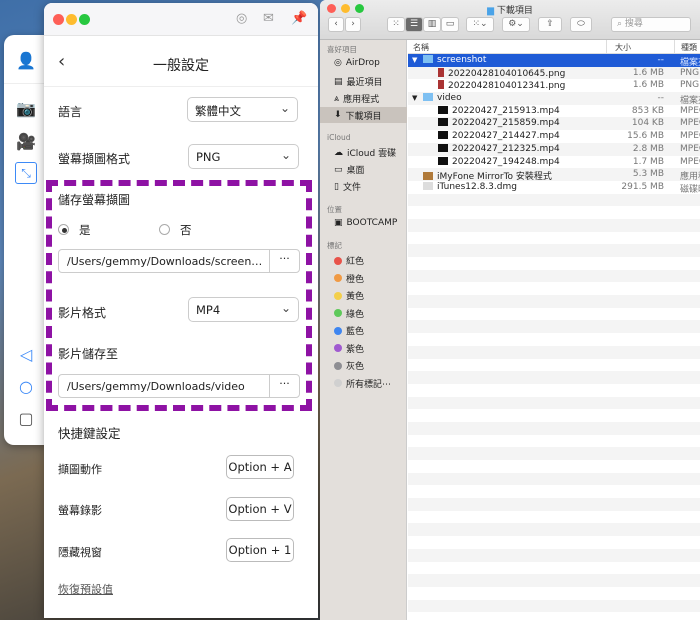 This screenshot has width=700, height=620. Describe the element at coordinates (645, 136) in the screenshot. I see `file-size: 15.6 MB` at that location.